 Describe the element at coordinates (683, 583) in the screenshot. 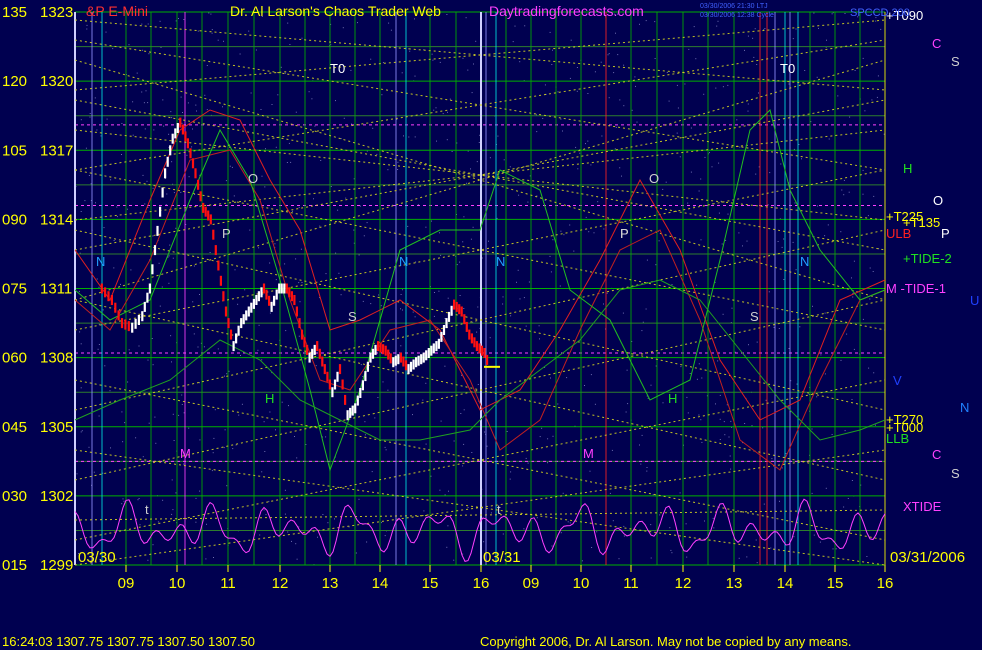

I see `x-tick-label: 12` at that location.